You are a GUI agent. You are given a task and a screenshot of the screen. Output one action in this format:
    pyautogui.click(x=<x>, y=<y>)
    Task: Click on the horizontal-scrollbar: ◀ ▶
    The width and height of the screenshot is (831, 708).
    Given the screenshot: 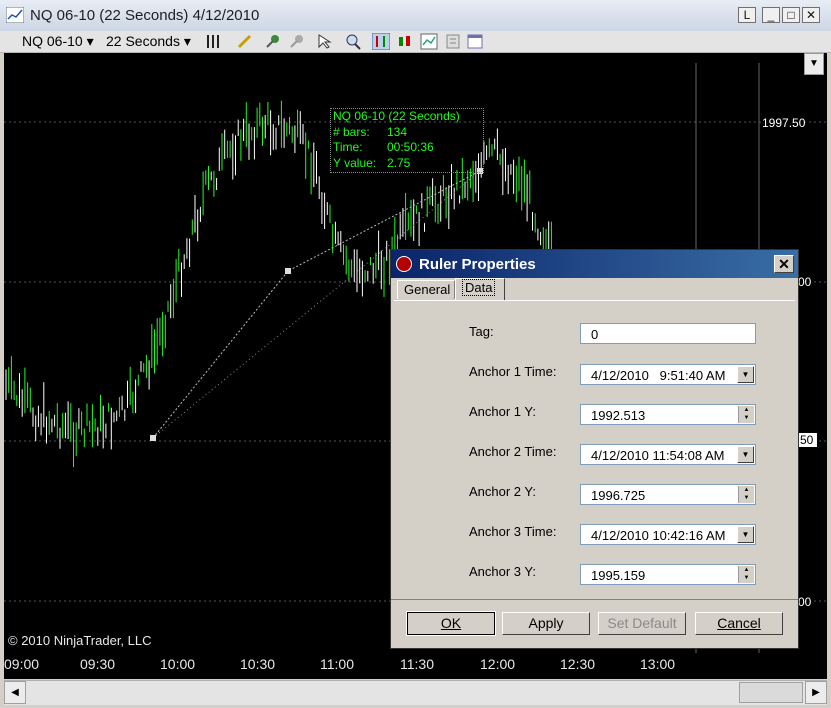 What is the action you would take?
    pyautogui.click(x=415, y=692)
    